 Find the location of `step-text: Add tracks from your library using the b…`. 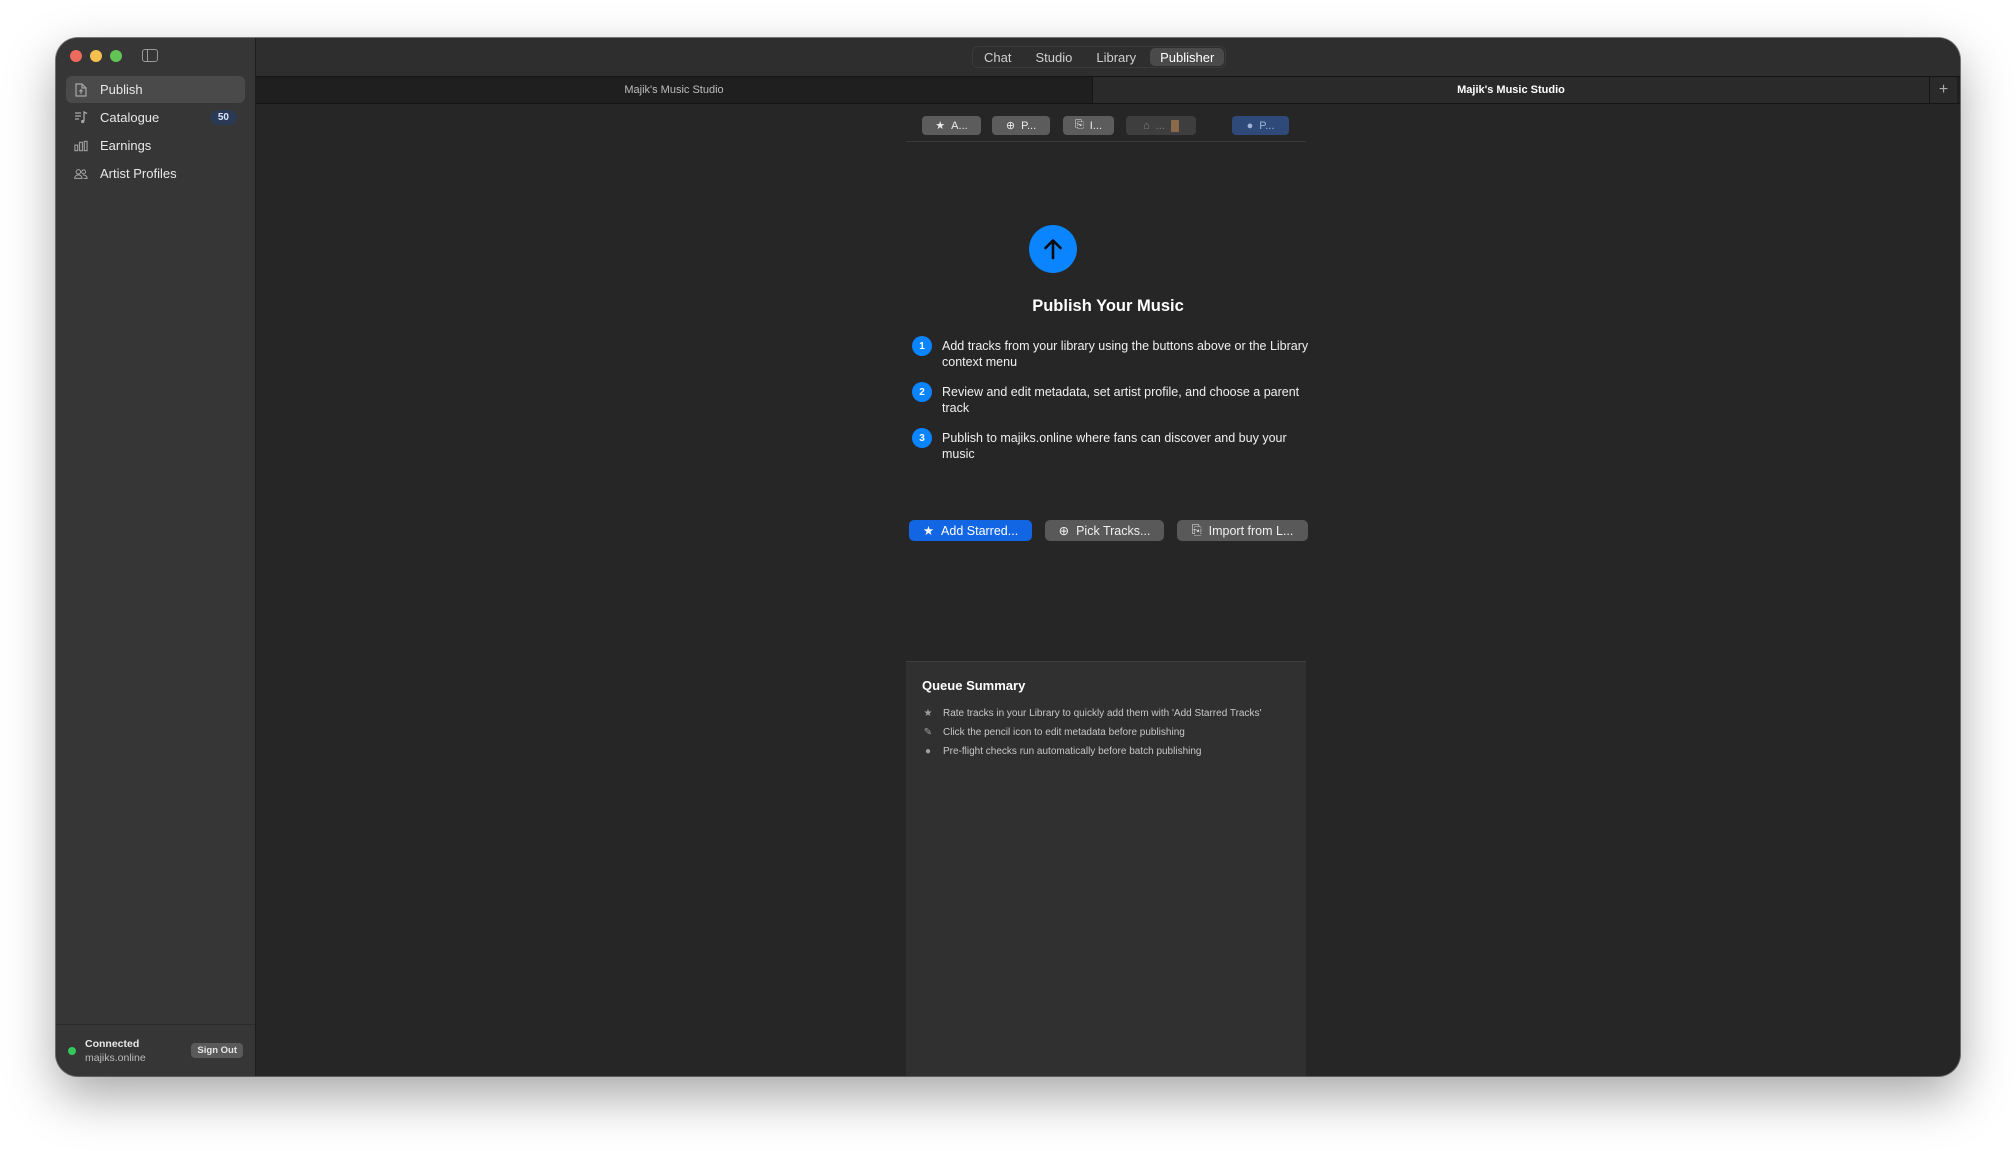

step-text: Add tracks from your library using the b… is located at coordinates (1125, 354).